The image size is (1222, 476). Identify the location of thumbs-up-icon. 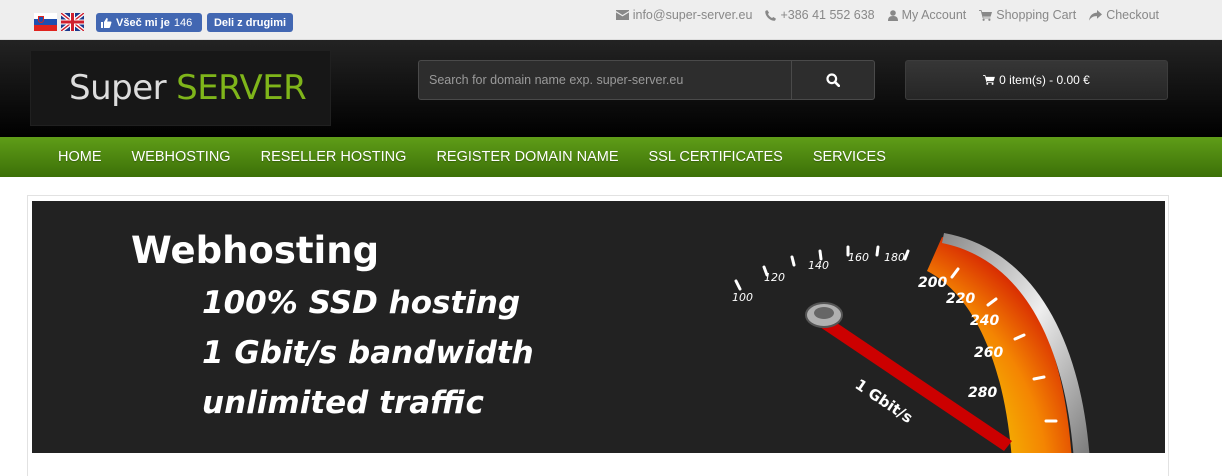
(106, 22).